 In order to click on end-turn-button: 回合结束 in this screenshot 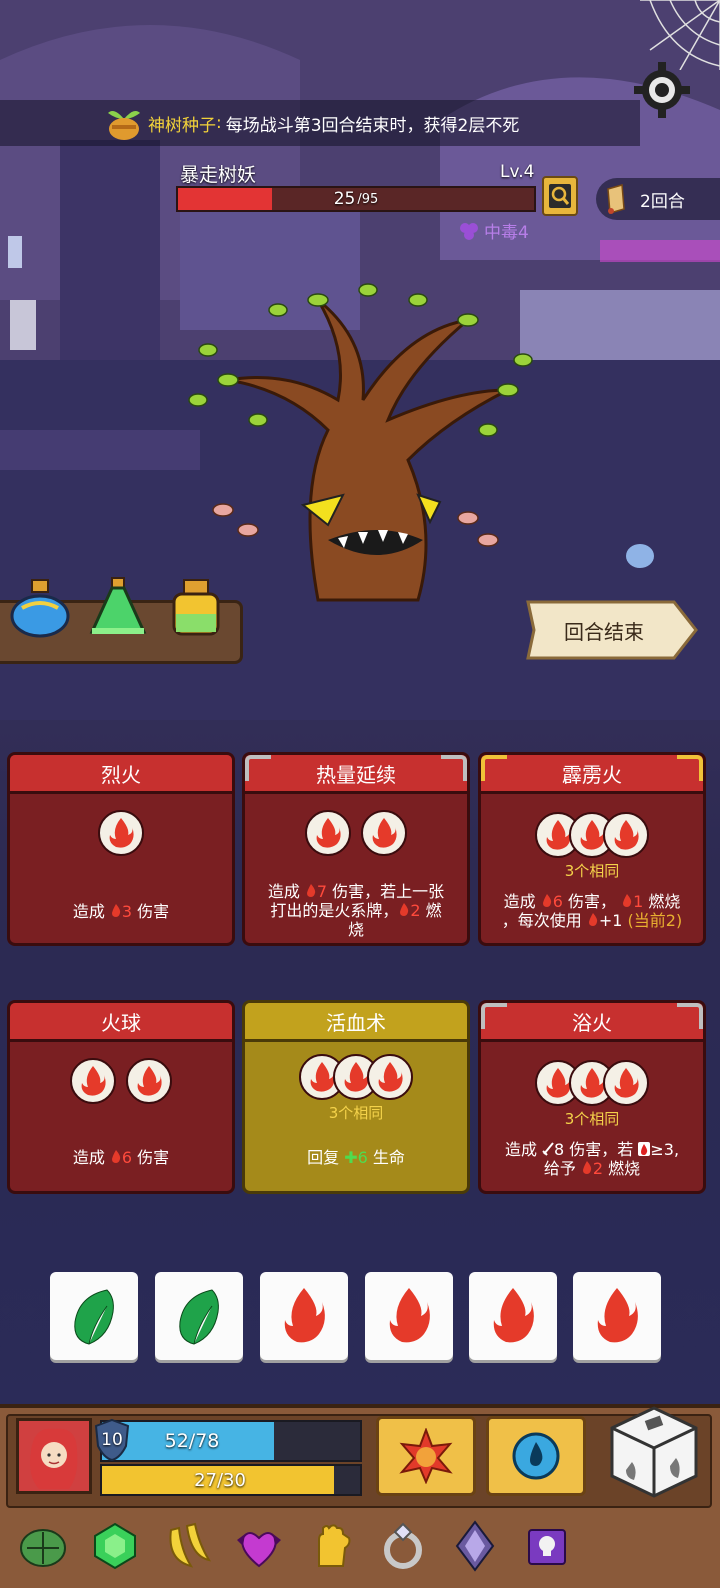, I will do `click(612, 630)`.